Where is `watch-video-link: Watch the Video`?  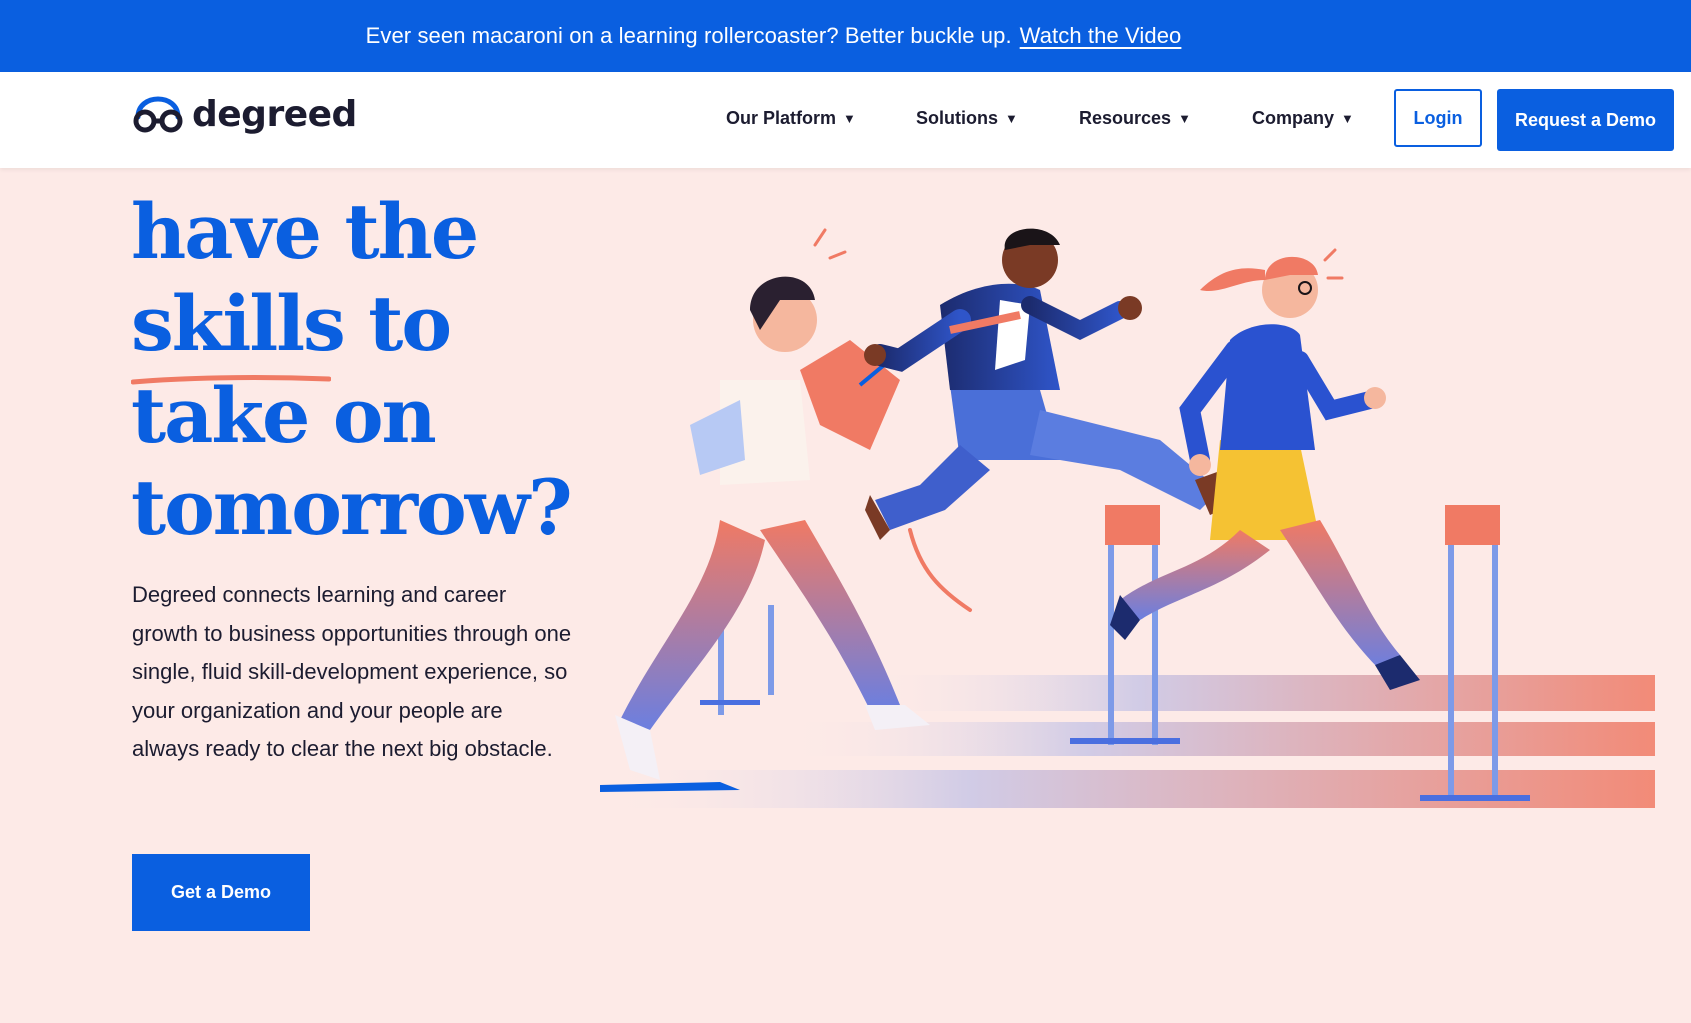 watch-video-link: Watch the Video is located at coordinates (1101, 36).